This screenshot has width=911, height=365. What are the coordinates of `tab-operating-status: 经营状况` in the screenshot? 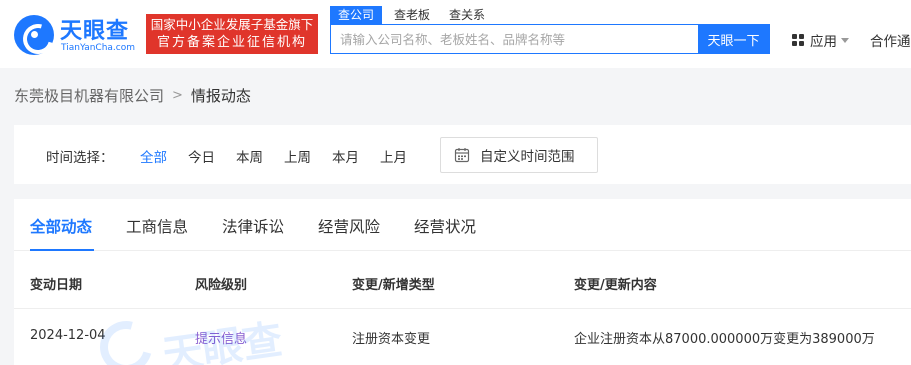 It's located at (445, 226).